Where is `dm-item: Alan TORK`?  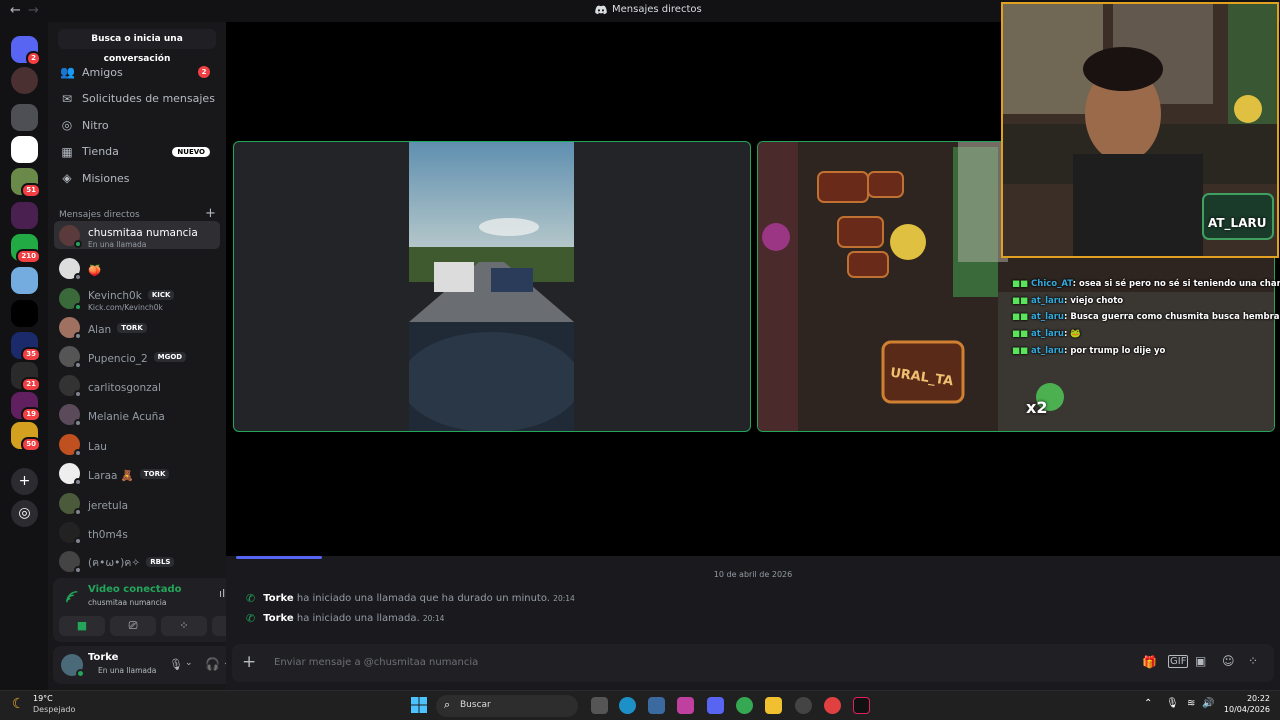
dm-item: Alan TORK is located at coordinates (137, 327).